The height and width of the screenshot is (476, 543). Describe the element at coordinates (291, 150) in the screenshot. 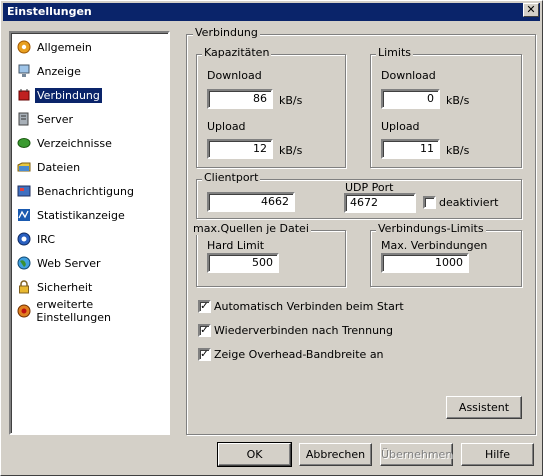

I see `capacities-upload-unit: kB/s` at that location.